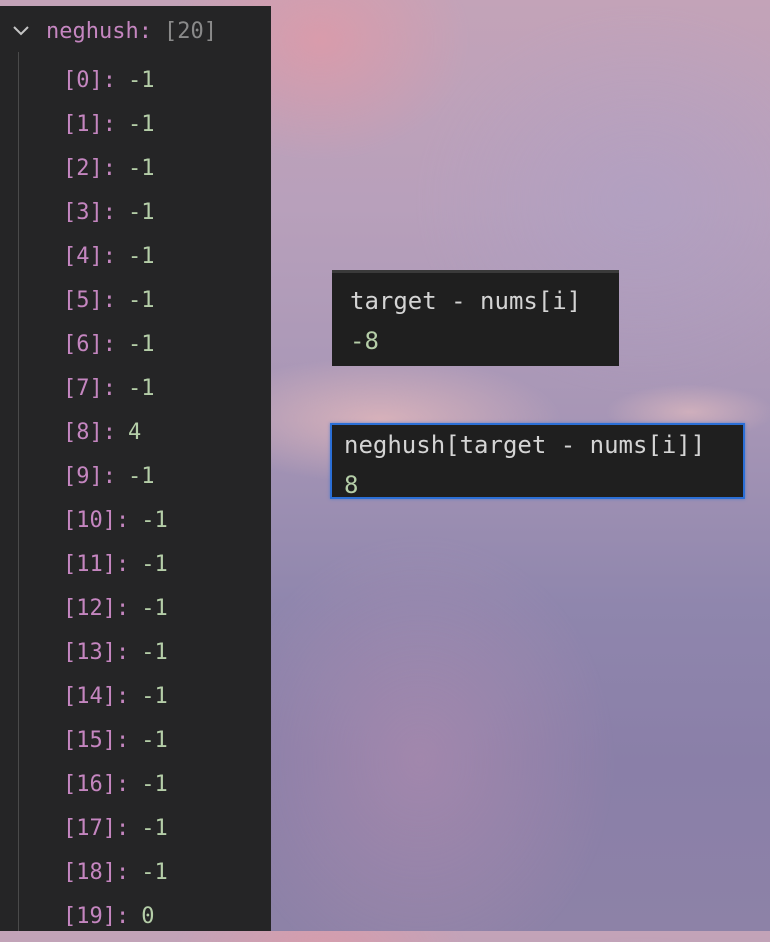  What do you see at coordinates (92, 31) in the screenshot?
I see `variable-name: neghush` at bounding box center [92, 31].